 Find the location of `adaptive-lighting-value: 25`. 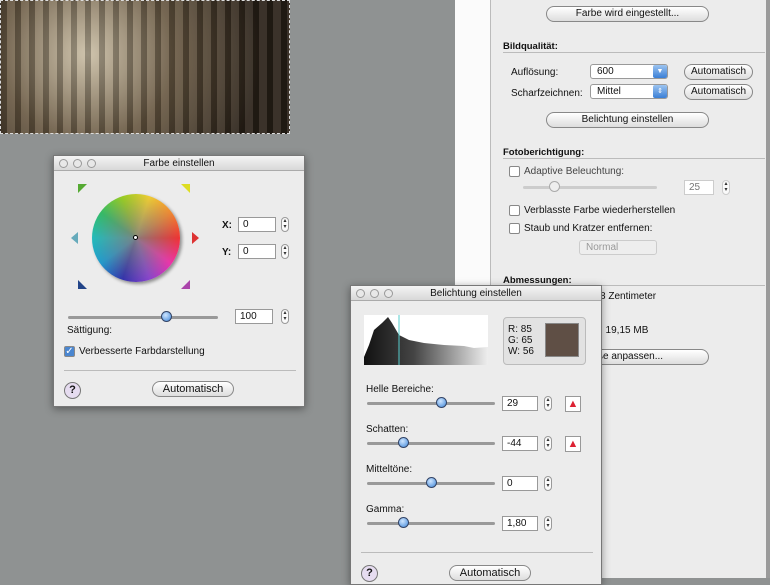

adaptive-lighting-value: 25 is located at coordinates (699, 187).